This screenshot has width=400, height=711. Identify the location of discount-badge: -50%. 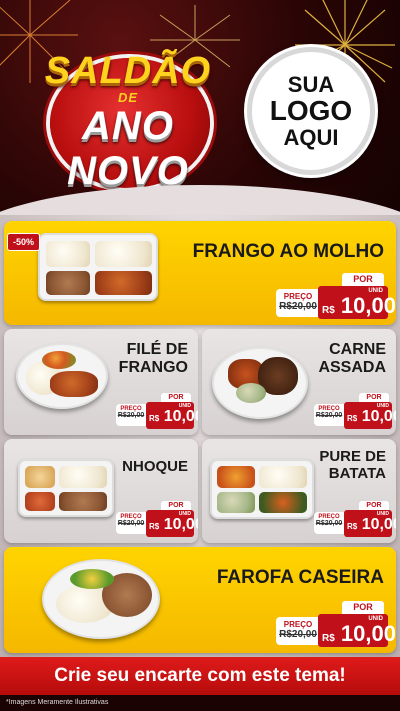
(24, 242).